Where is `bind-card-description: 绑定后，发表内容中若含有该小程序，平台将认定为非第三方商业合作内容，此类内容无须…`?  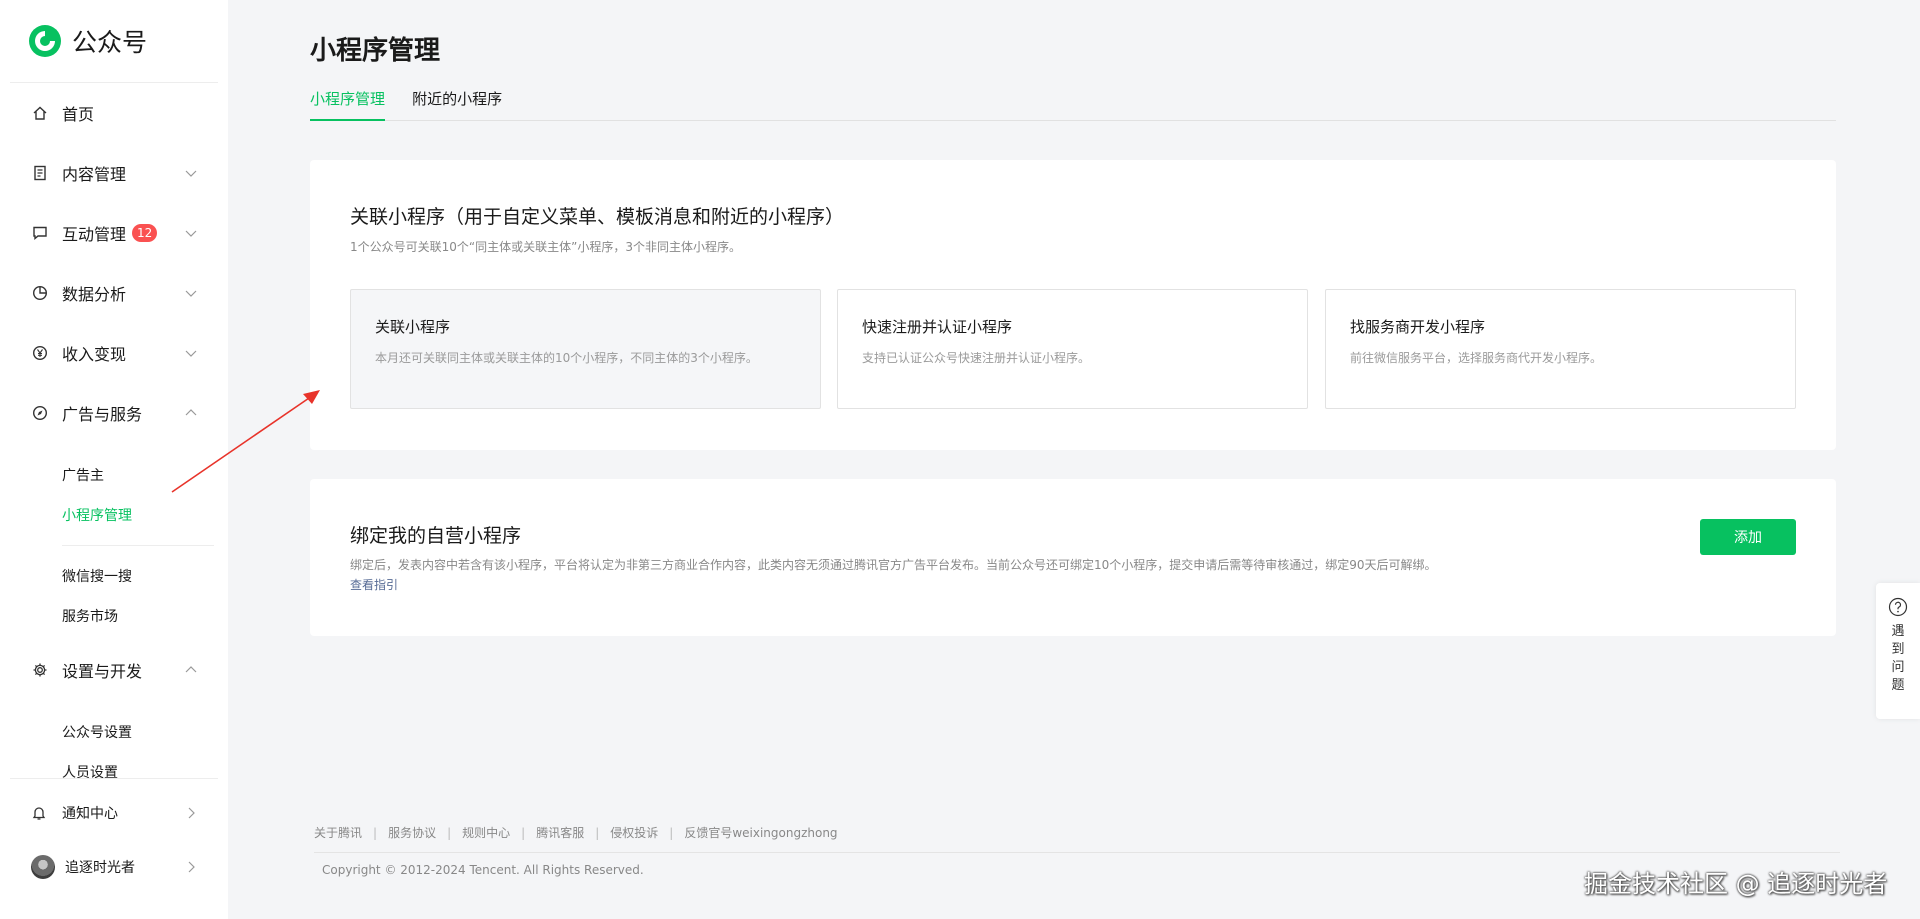 bind-card-description: 绑定后，发表内容中若含有该小程序，平台将认定为非第三方商业合作内容，此类内容无须… is located at coordinates (893, 565).